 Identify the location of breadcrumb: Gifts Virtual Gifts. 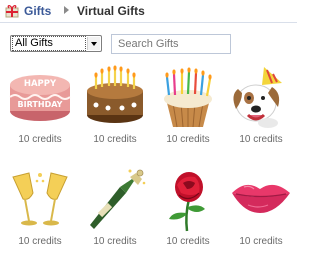
(148, 11).